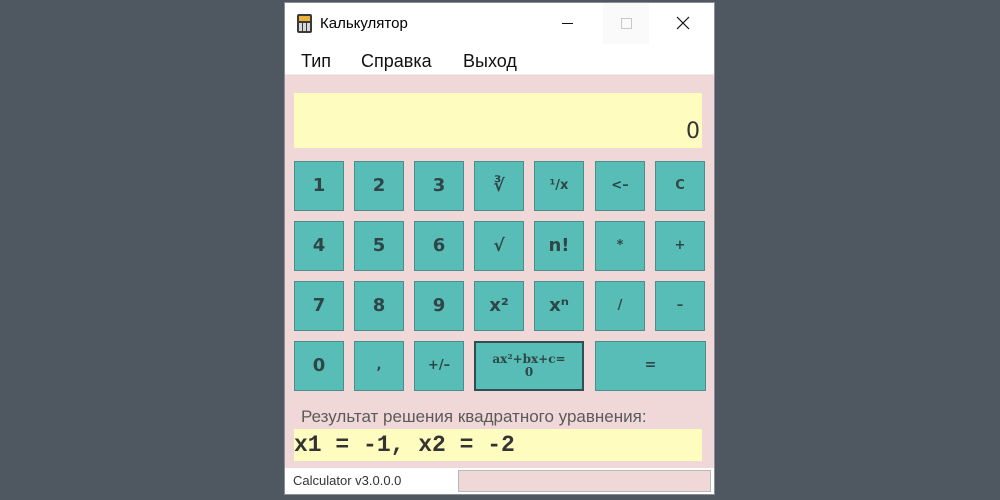 Image resolution: width=1000 pixels, height=500 pixels. Describe the element at coordinates (404, 445) in the screenshot. I see `result-value: x1 = -1, x2 = -2` at that location.